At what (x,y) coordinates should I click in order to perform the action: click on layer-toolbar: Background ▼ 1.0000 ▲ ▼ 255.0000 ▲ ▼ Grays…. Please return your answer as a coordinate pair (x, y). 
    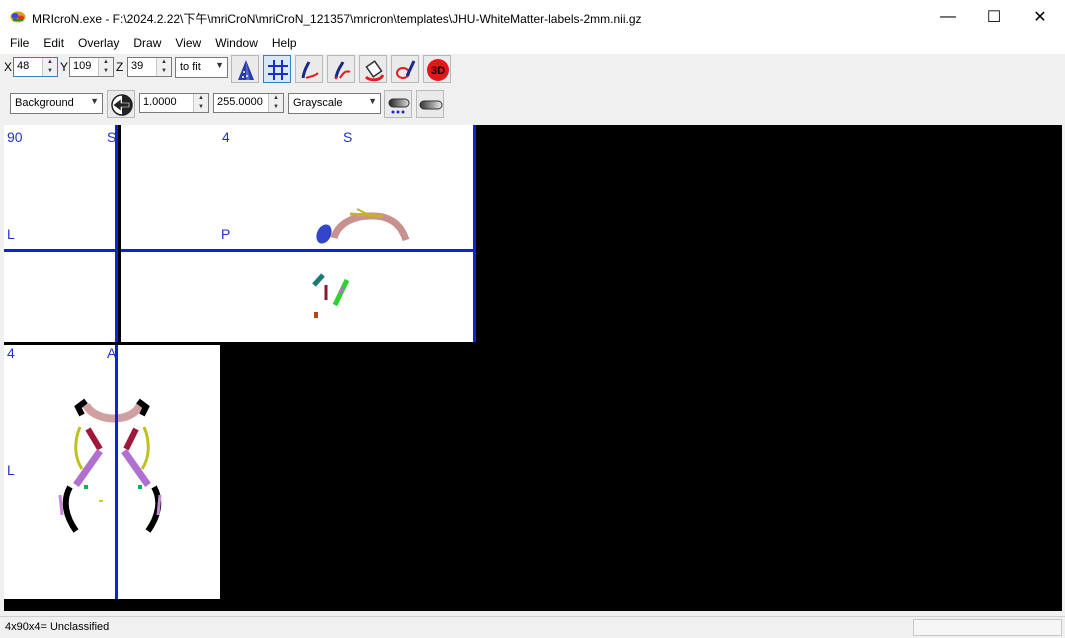
    Looking at the image, I should click on (228, 104).